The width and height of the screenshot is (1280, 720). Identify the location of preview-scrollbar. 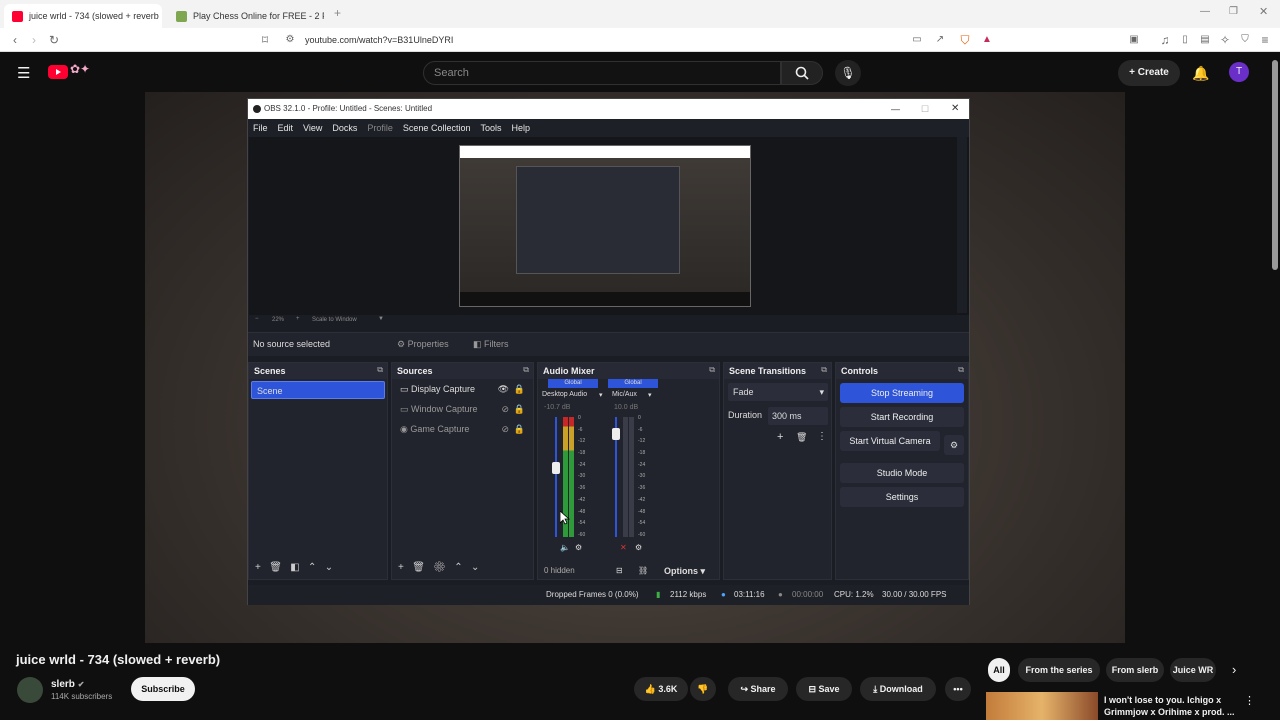
(962, 225).